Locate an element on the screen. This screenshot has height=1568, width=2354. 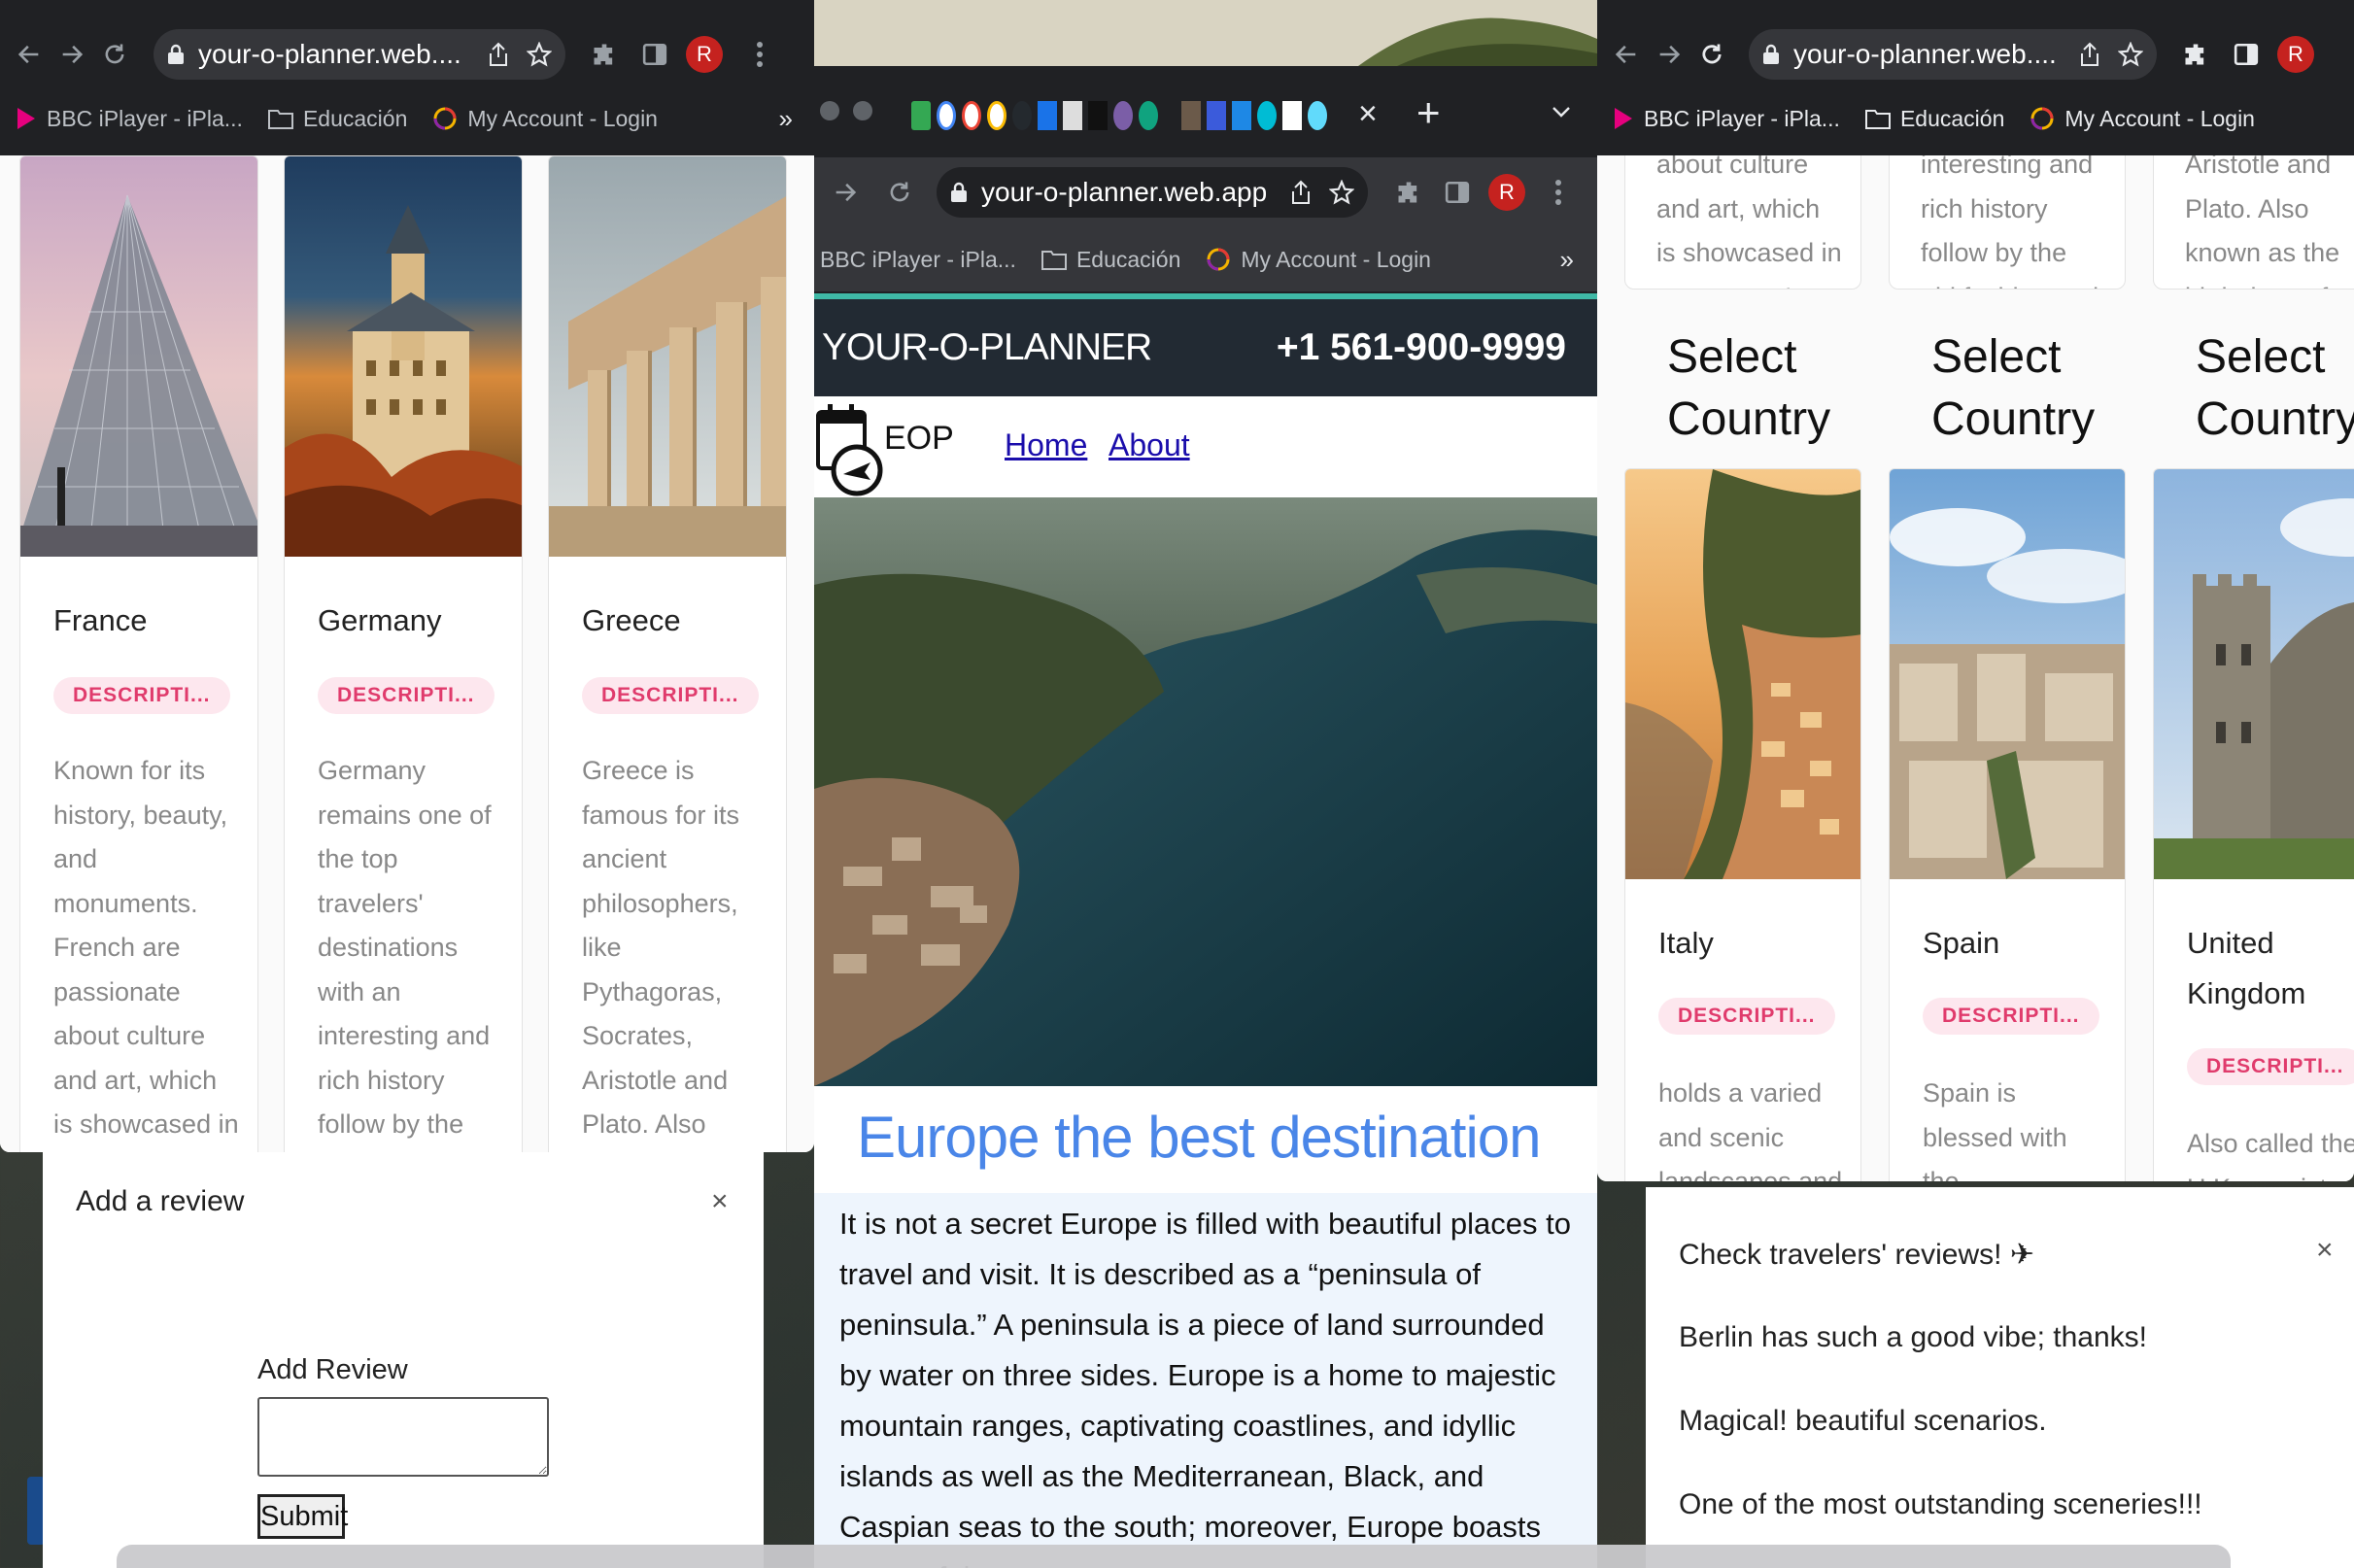
review-item: Berlin has such a good vibe; thanks! is located at coordinates (1913, 1337).